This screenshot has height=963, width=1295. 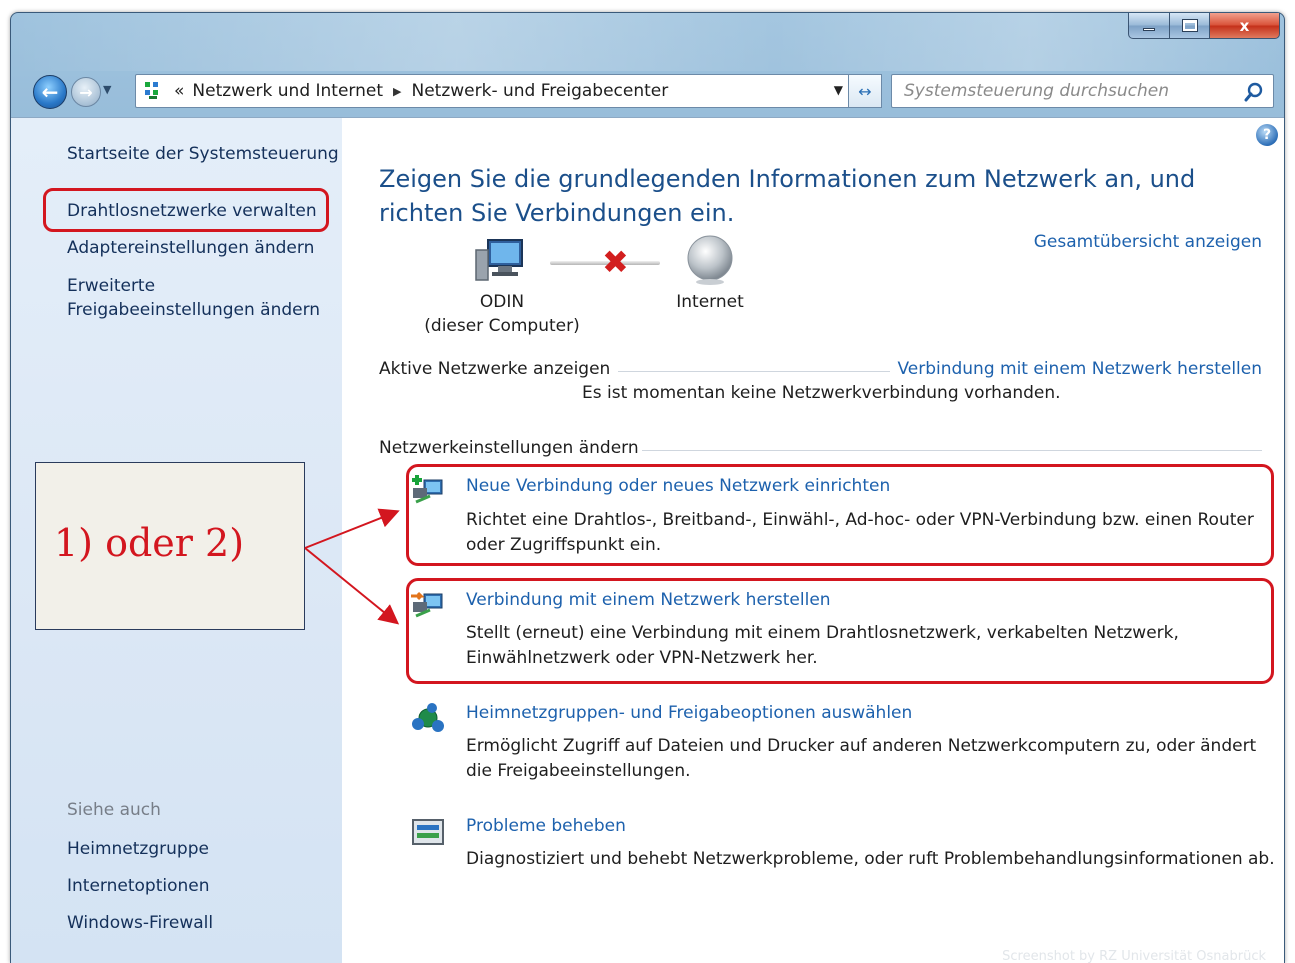 I want to click on close-icon: x, so click(x=1244, y=25).